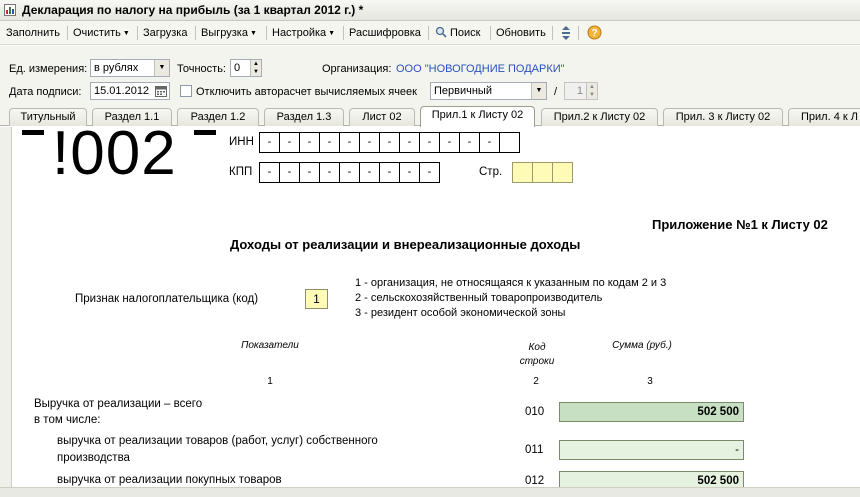 This screenshot has width=860, height=497. Describe the element at coordinates (650, 381) in the screenshot. I see `col-number: 3` at that location.